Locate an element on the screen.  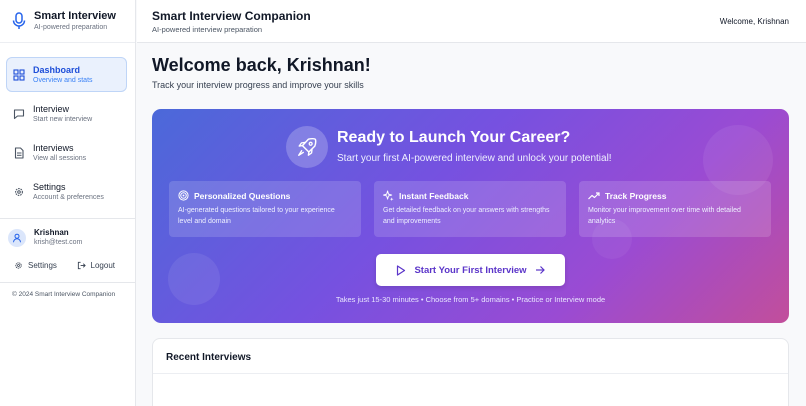
sidebar-item-settings: Settings Account & preferences is located at coordinates (66, 191).